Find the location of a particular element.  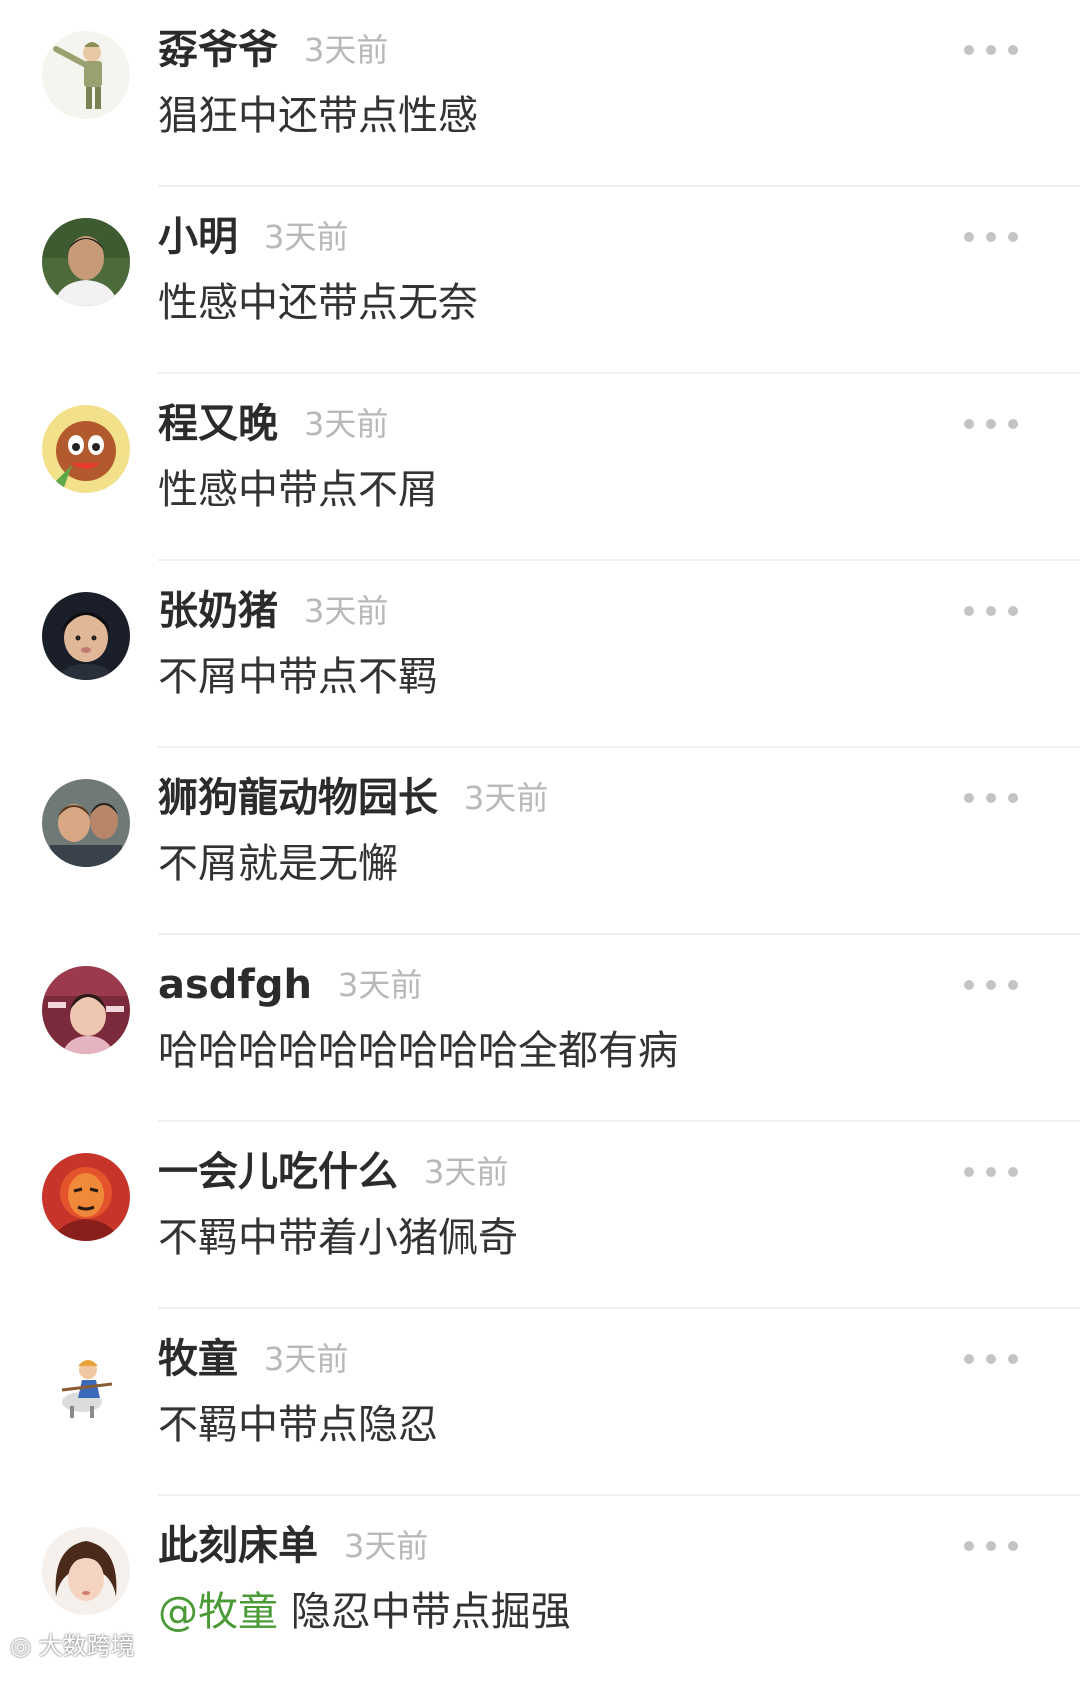

avatar-soldier-icon is located at coordinates (86, 75).